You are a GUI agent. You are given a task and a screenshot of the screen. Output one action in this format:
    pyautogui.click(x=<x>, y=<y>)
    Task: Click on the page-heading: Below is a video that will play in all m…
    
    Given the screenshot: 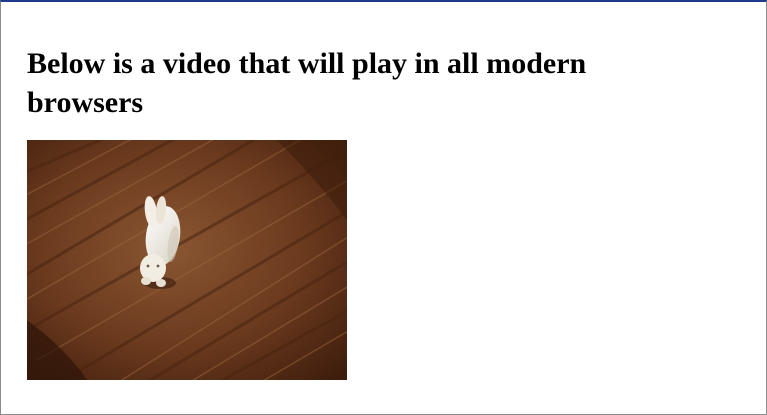 What is the action you would take?
    pyautogui.click(x=307, y=83)
    